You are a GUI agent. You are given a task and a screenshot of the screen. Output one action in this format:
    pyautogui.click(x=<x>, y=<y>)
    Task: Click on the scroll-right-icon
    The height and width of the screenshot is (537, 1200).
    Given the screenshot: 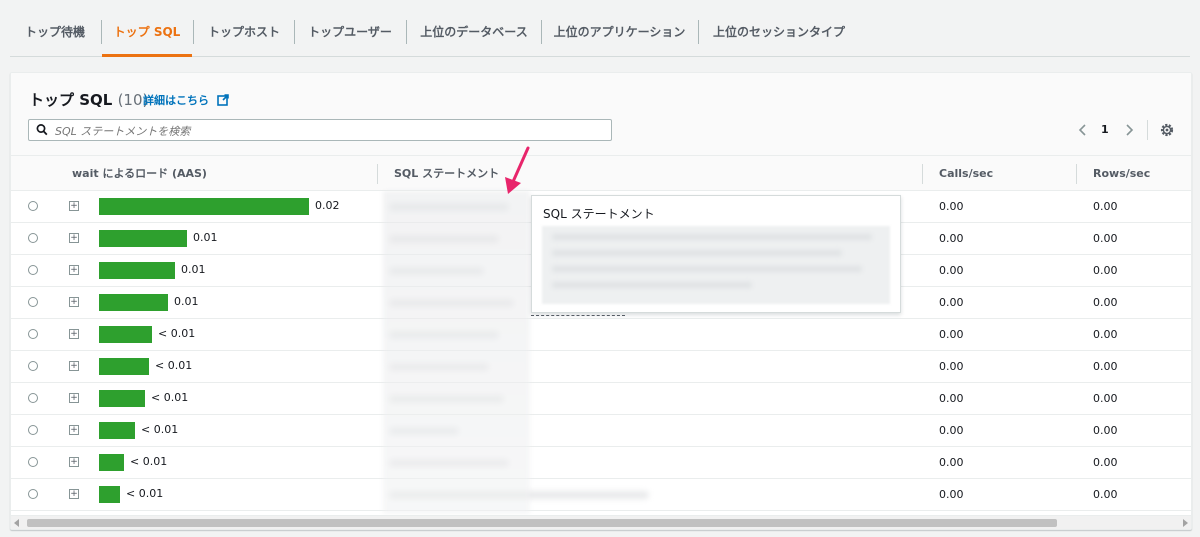 What is the action you would take?
    pyautogui.click(x=1185, y=523)
    